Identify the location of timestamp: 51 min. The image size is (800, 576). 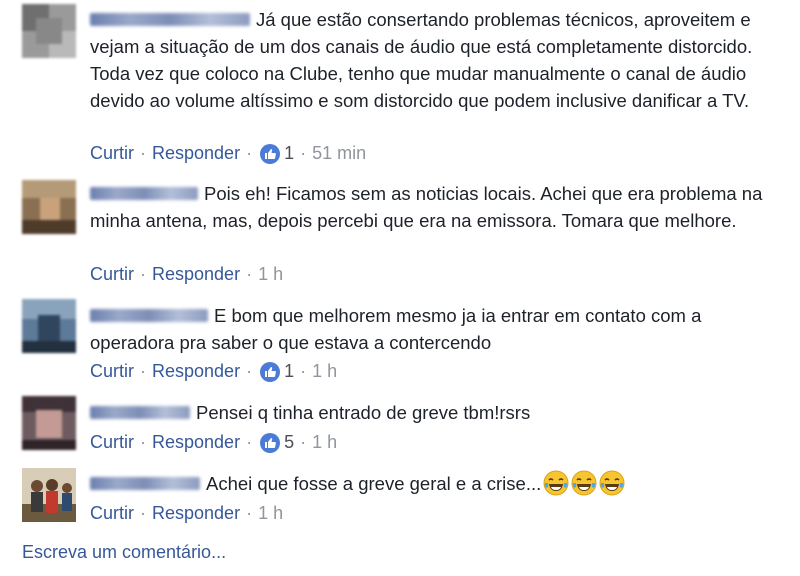
(339, 153).